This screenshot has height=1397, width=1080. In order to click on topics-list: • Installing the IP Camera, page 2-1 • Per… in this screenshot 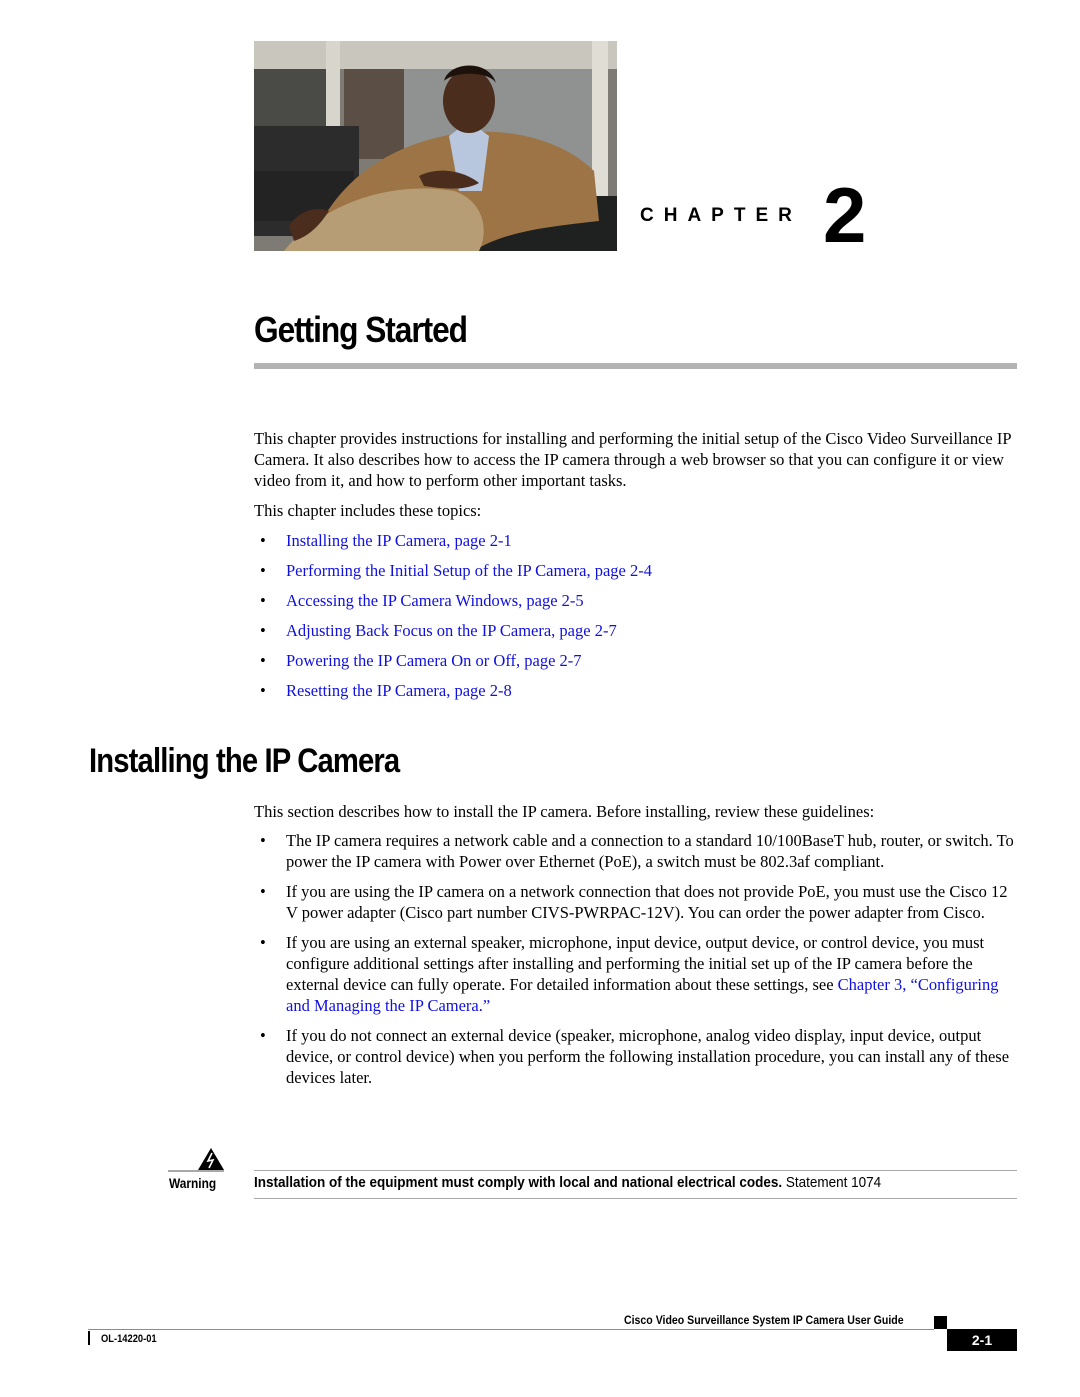, I will do `click(453, 620)`.